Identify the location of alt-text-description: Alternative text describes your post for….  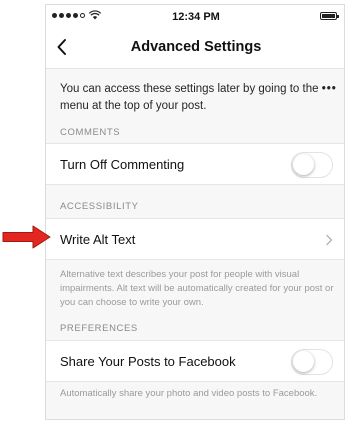
(197, 288).